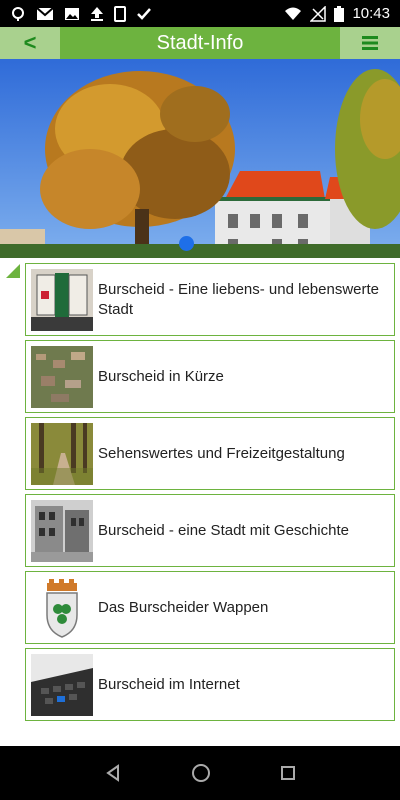  I want to click on list-item: Burscheid im Internet, so click(210, 684).